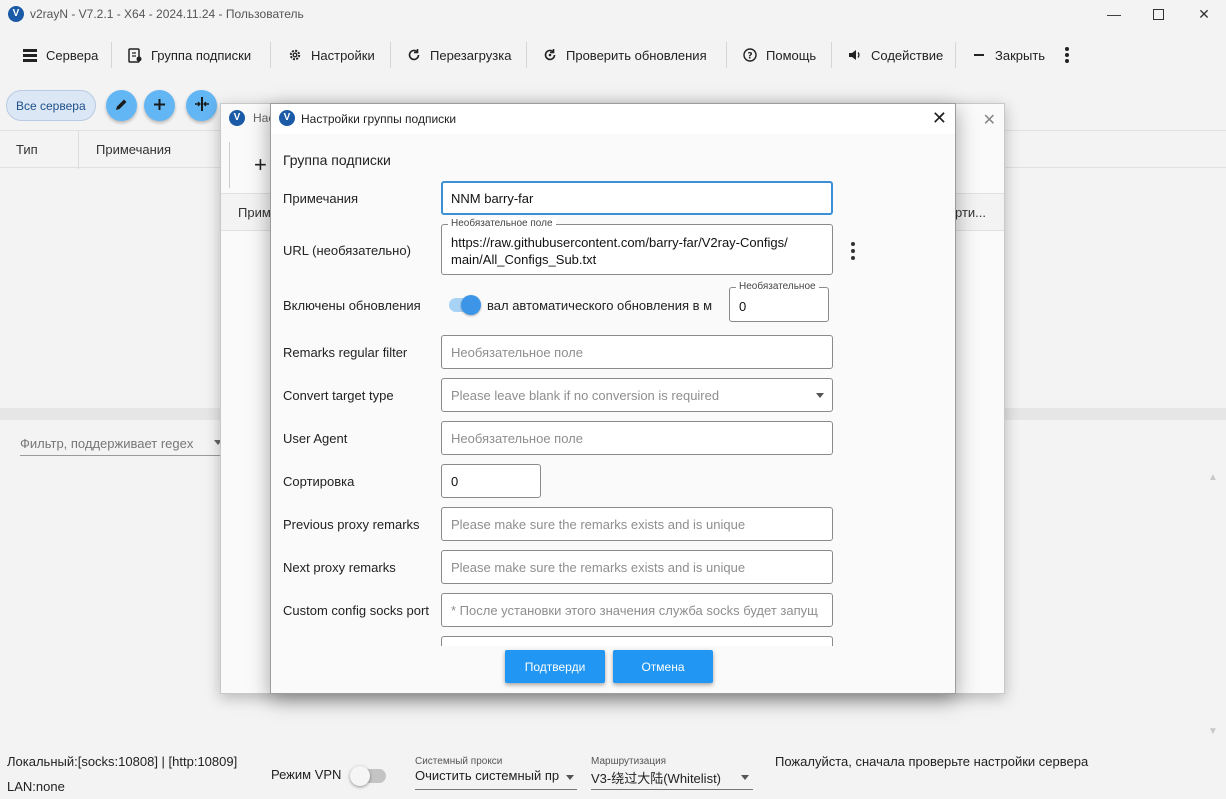 Image resolution: width=1226 pixels, height=799 pixels. Describe the element at coordinates (791, 55) in the screenshot. I see `menu-help-label: Помощь` at that location.